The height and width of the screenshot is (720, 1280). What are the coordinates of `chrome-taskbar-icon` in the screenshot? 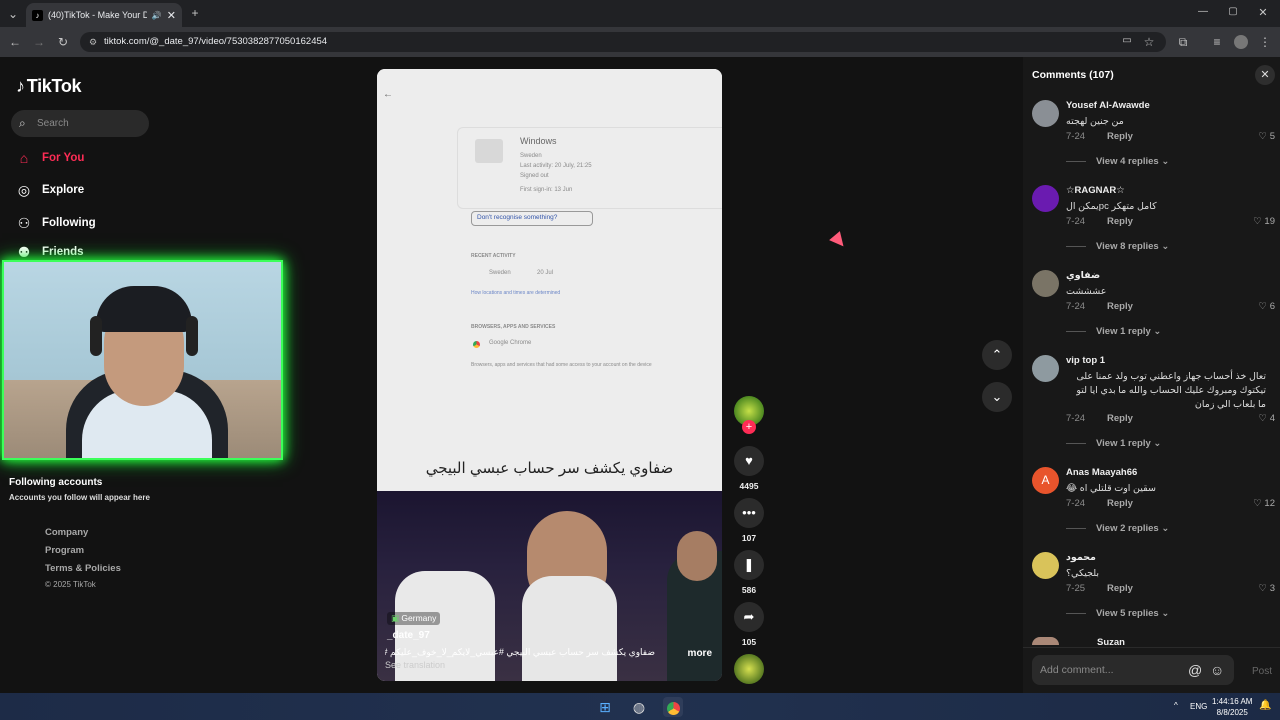 It's located at (673, 707).